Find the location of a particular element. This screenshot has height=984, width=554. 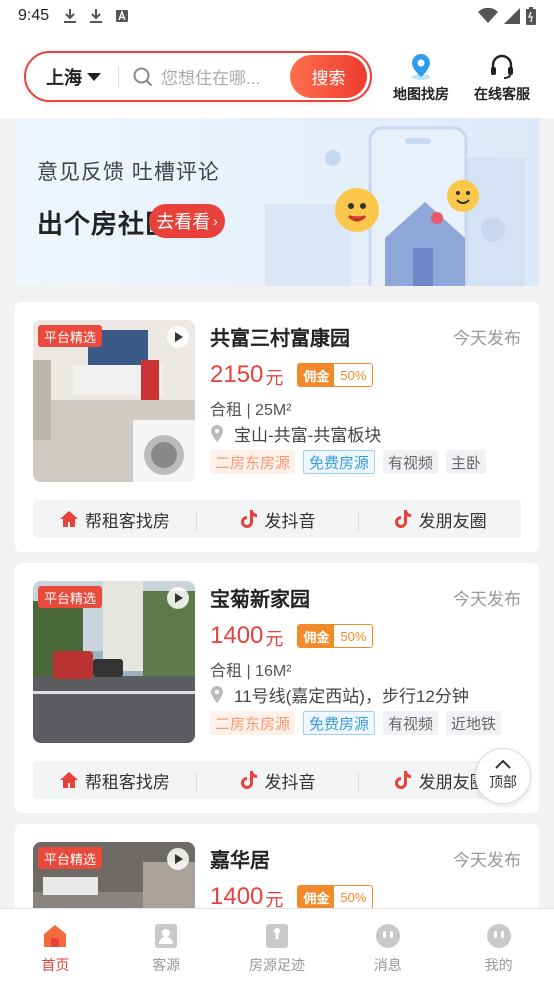

listing-spec: 合租 | 16M² is located at coordinates (251, 671).